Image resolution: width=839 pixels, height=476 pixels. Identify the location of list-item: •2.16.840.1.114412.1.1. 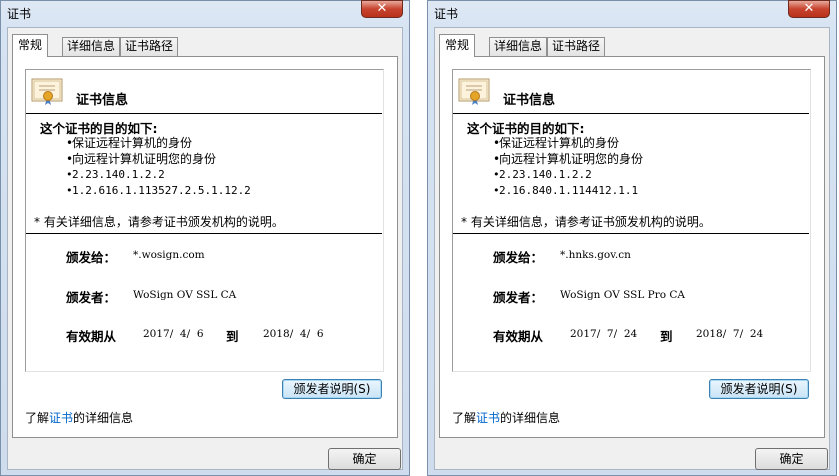
(566, 190).